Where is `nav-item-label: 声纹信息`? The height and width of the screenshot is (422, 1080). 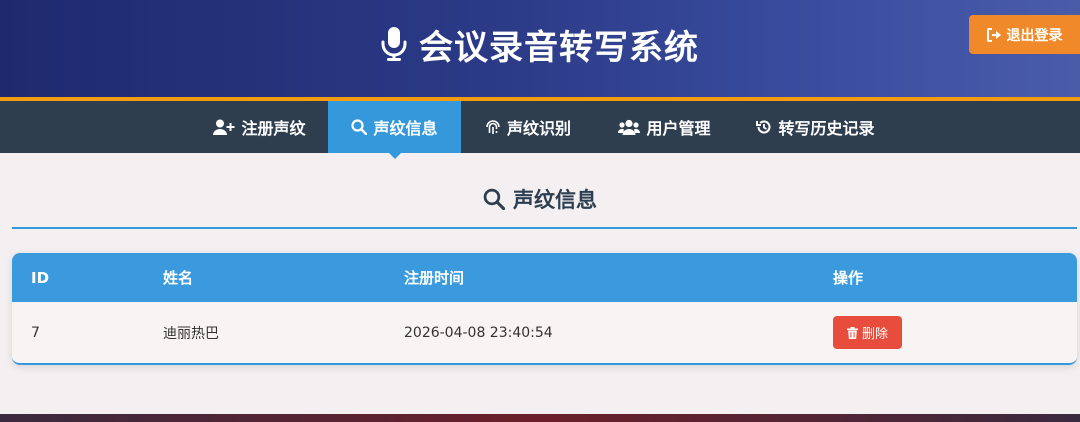
nav-item-label: 声纹信息 is located at coordinates (405, 128).